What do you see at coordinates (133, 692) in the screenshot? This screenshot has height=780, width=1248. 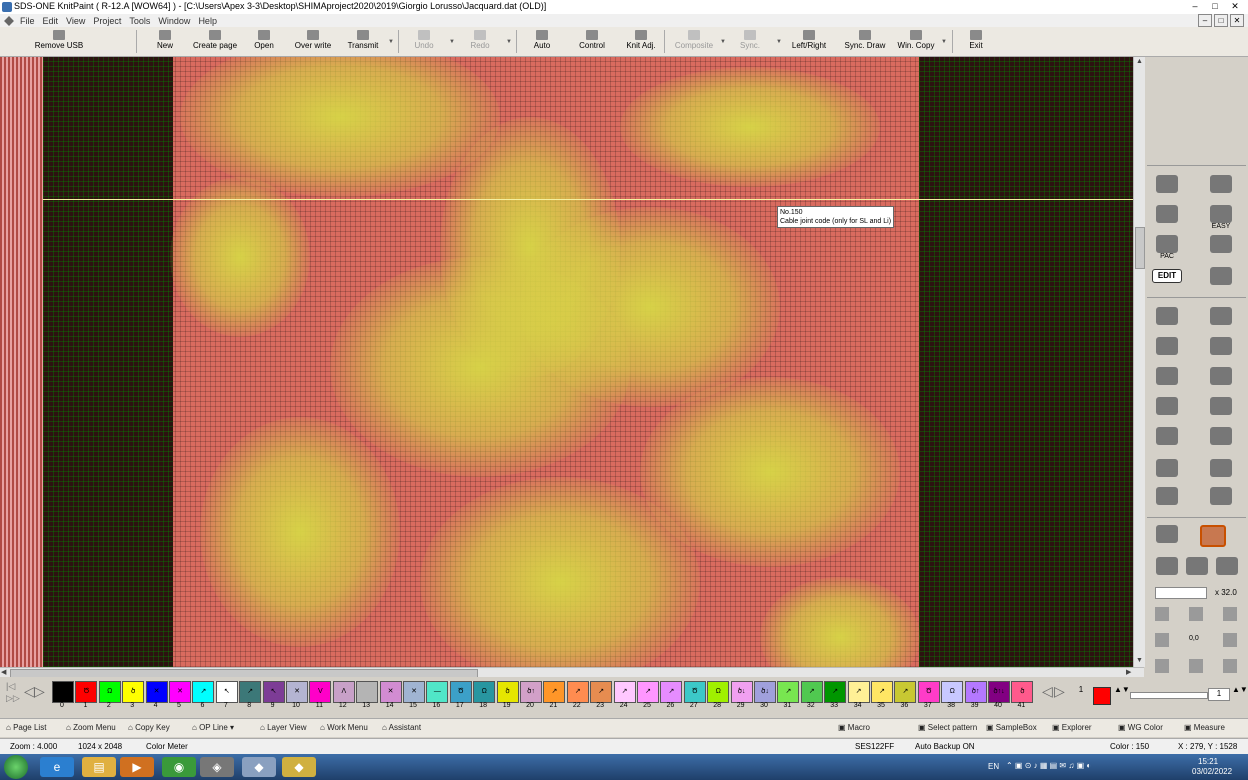 I see `color-swatch: ծ` at bounding box center [133, 692].